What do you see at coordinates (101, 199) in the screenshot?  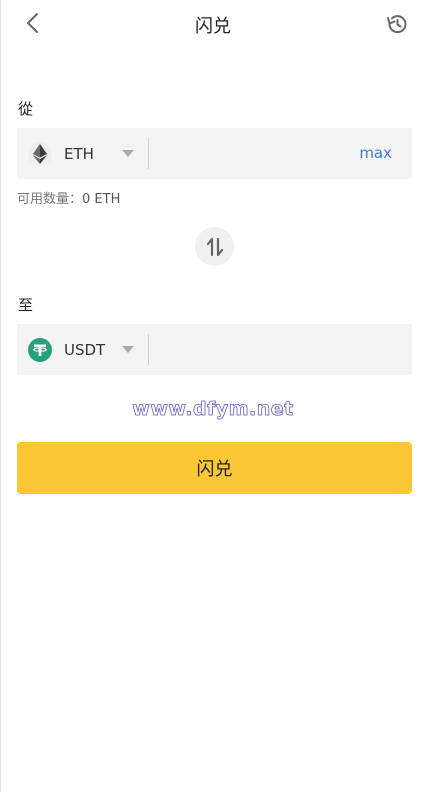 I see `available-amount: 0 ETH` at bounding box center [101, 199].